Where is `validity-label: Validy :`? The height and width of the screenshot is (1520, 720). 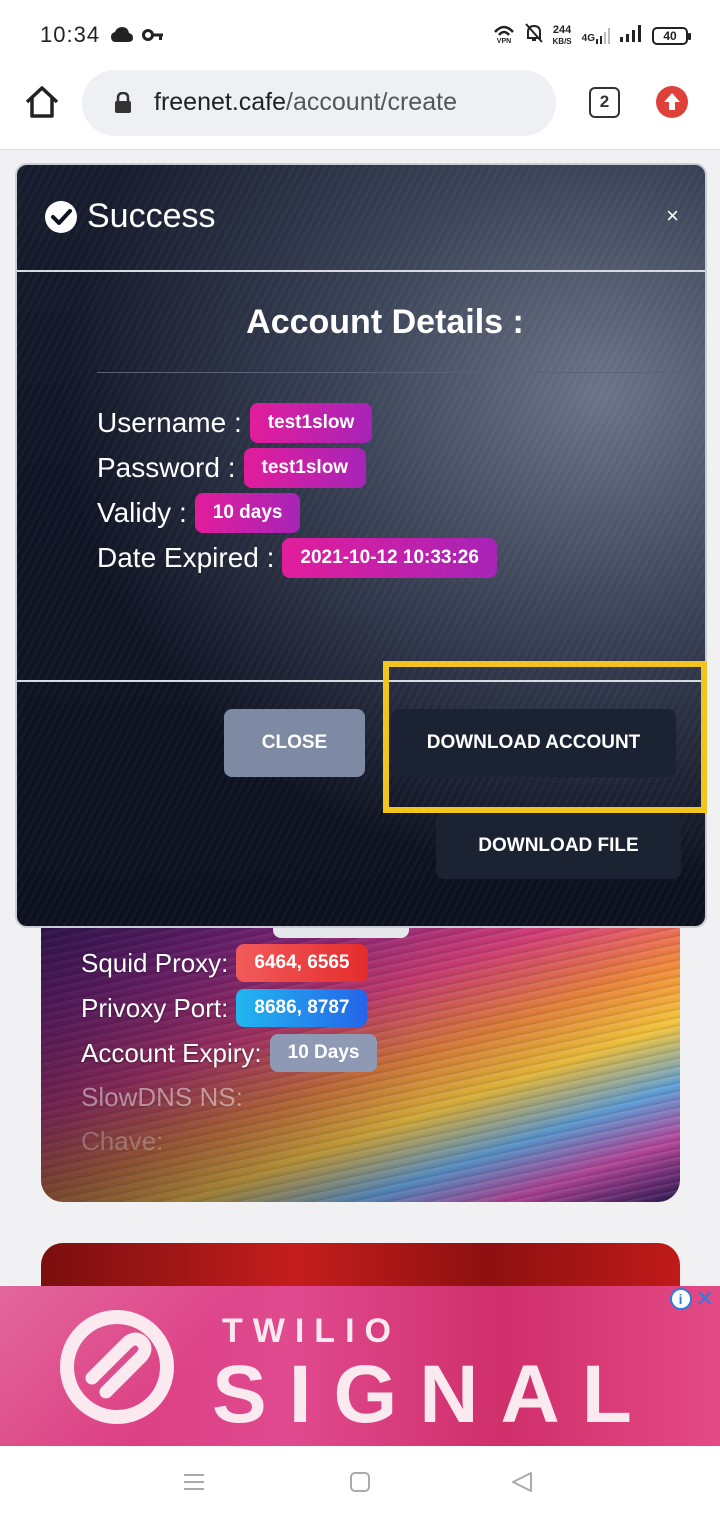 validity-label: Validy : is located at coordinates (142, 512).